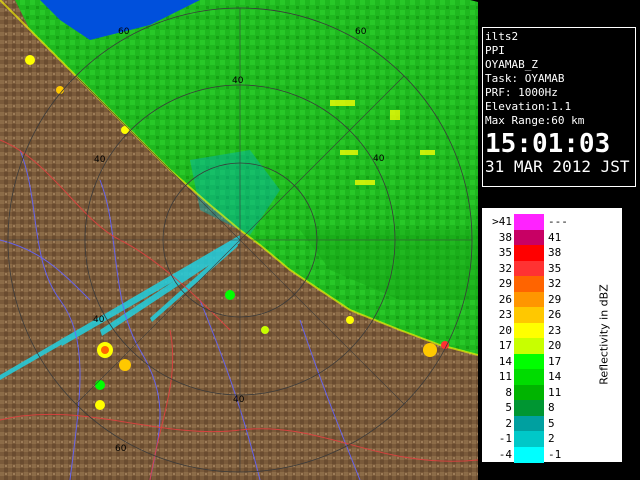 This screenshot has width=640, height=480. I want to click on task-name: Task: OYAMAB, so click(525, 78).